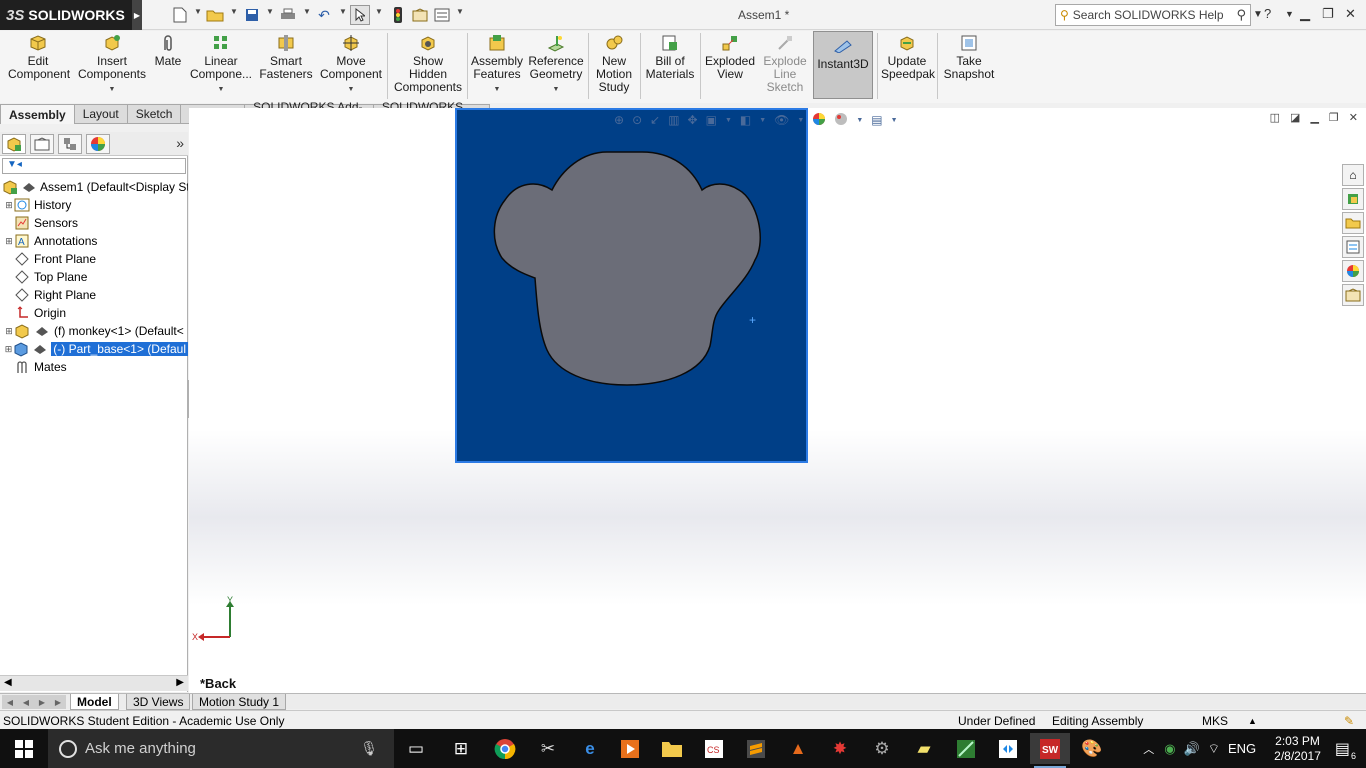  I want to click on red-app-icon: ✸, so click(840, 748).